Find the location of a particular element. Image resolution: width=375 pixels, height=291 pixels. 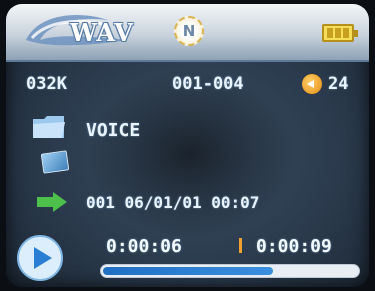

folder-icon is located at coordinates (49, 127).